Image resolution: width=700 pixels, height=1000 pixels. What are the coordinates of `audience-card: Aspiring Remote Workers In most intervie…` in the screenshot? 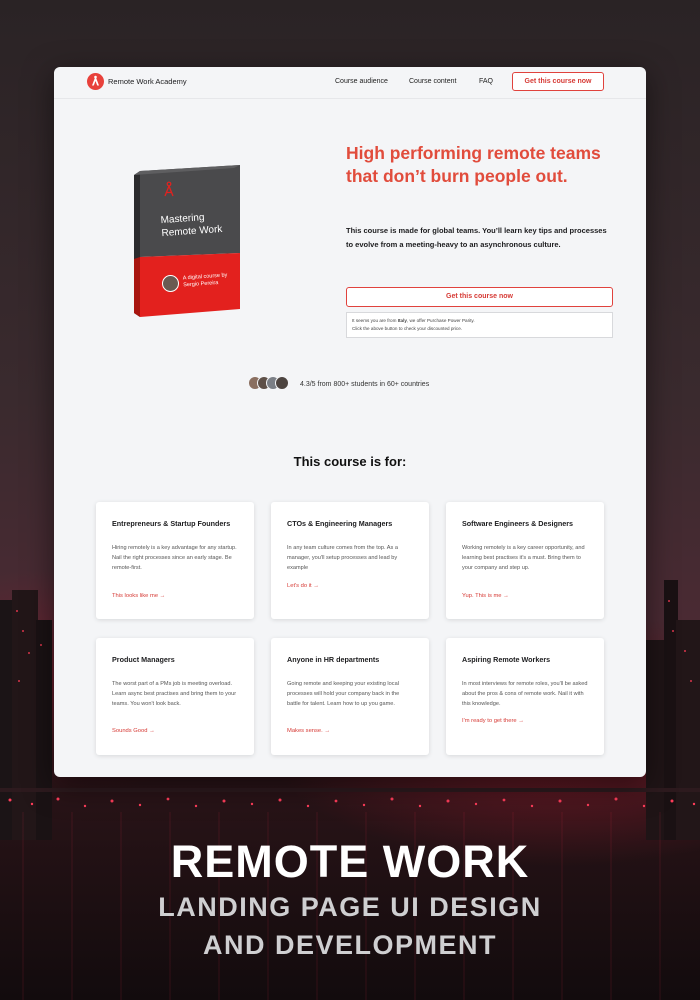 It's located at (525, 696).